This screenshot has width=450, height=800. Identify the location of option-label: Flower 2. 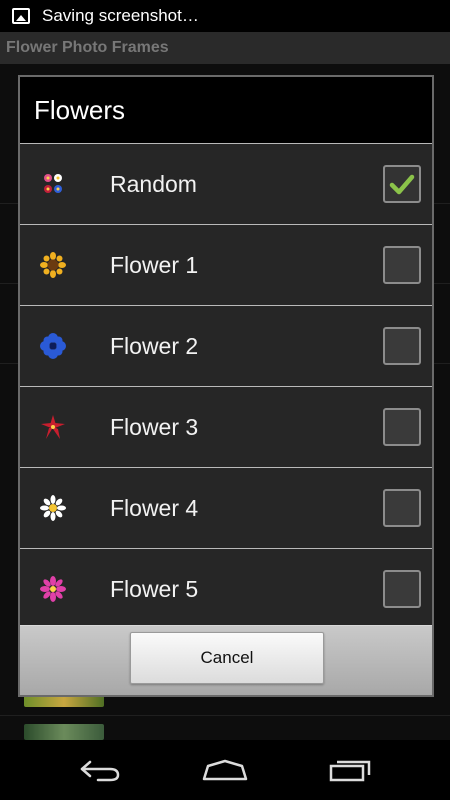
(154, 345).